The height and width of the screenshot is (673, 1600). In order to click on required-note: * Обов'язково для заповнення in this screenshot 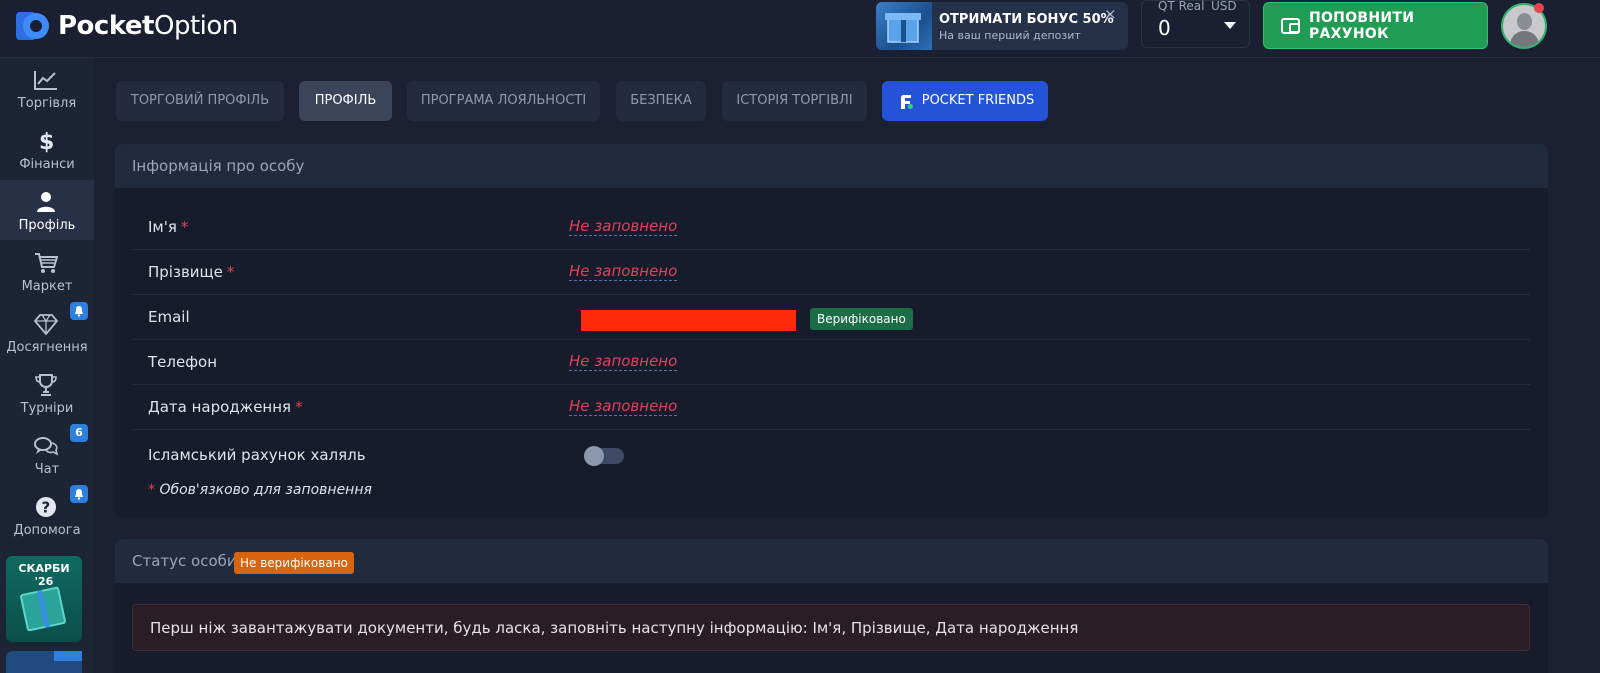, I will do `click(260, 490)`.